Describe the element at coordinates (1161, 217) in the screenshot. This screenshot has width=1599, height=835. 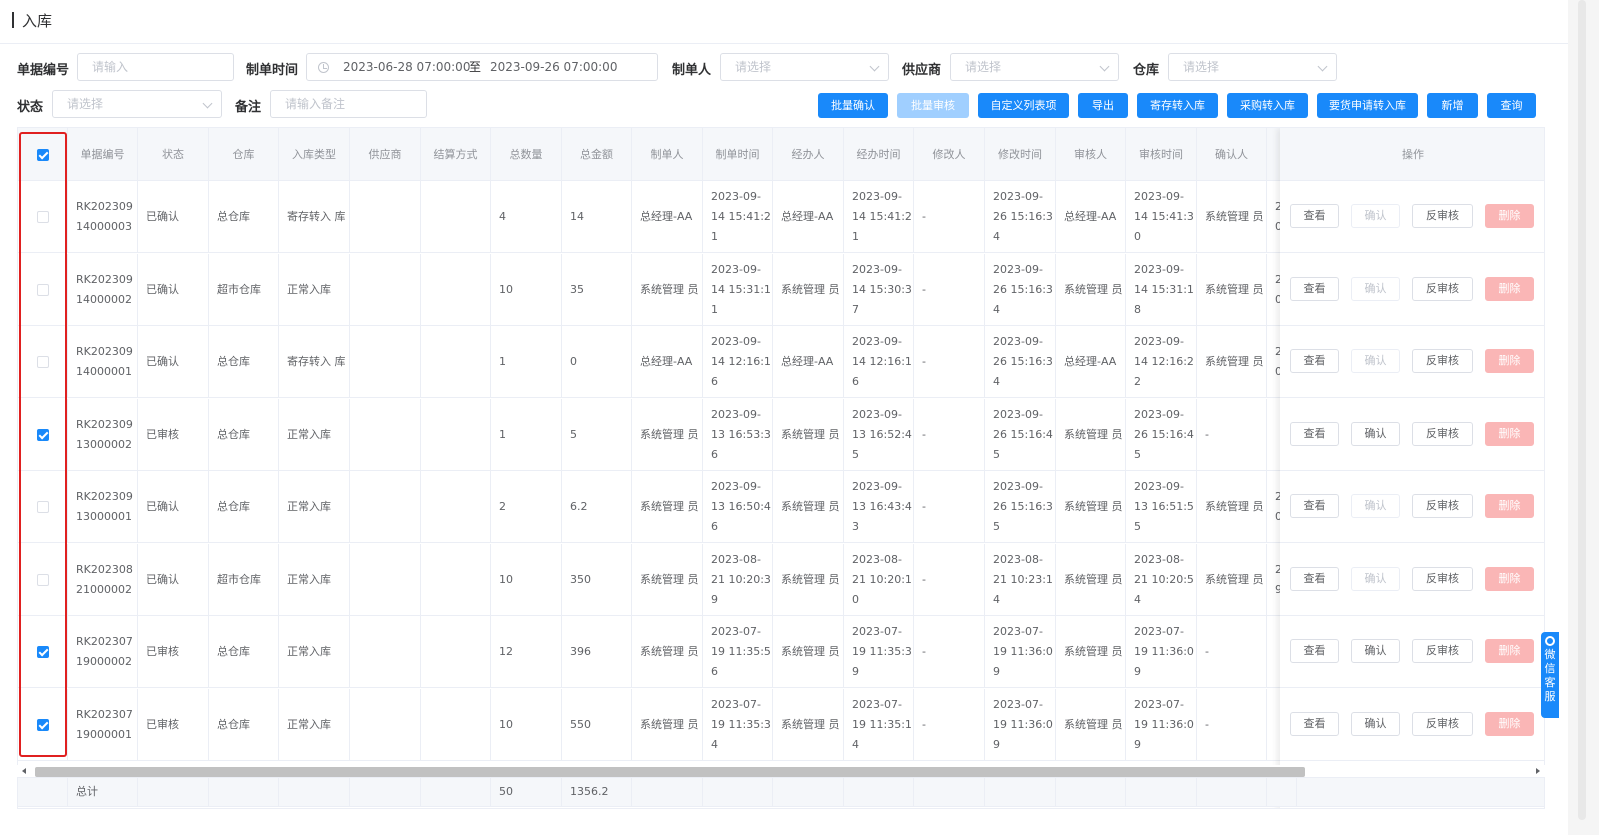
I see `table-cell: 2023-09- 14 15:41:3 0` at that location.